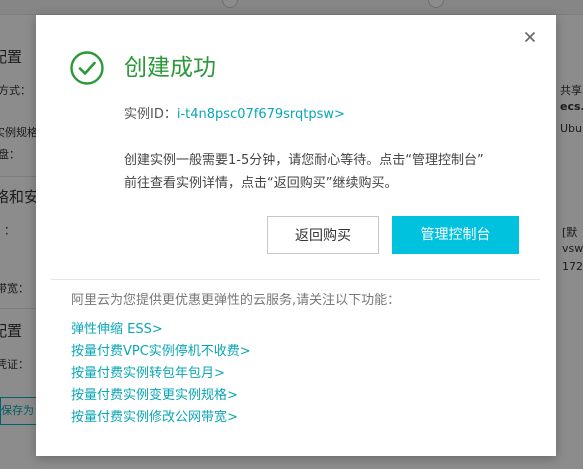 The height and width of the screenshot is (469, 583). I want to click on divider, so click(295, 279).